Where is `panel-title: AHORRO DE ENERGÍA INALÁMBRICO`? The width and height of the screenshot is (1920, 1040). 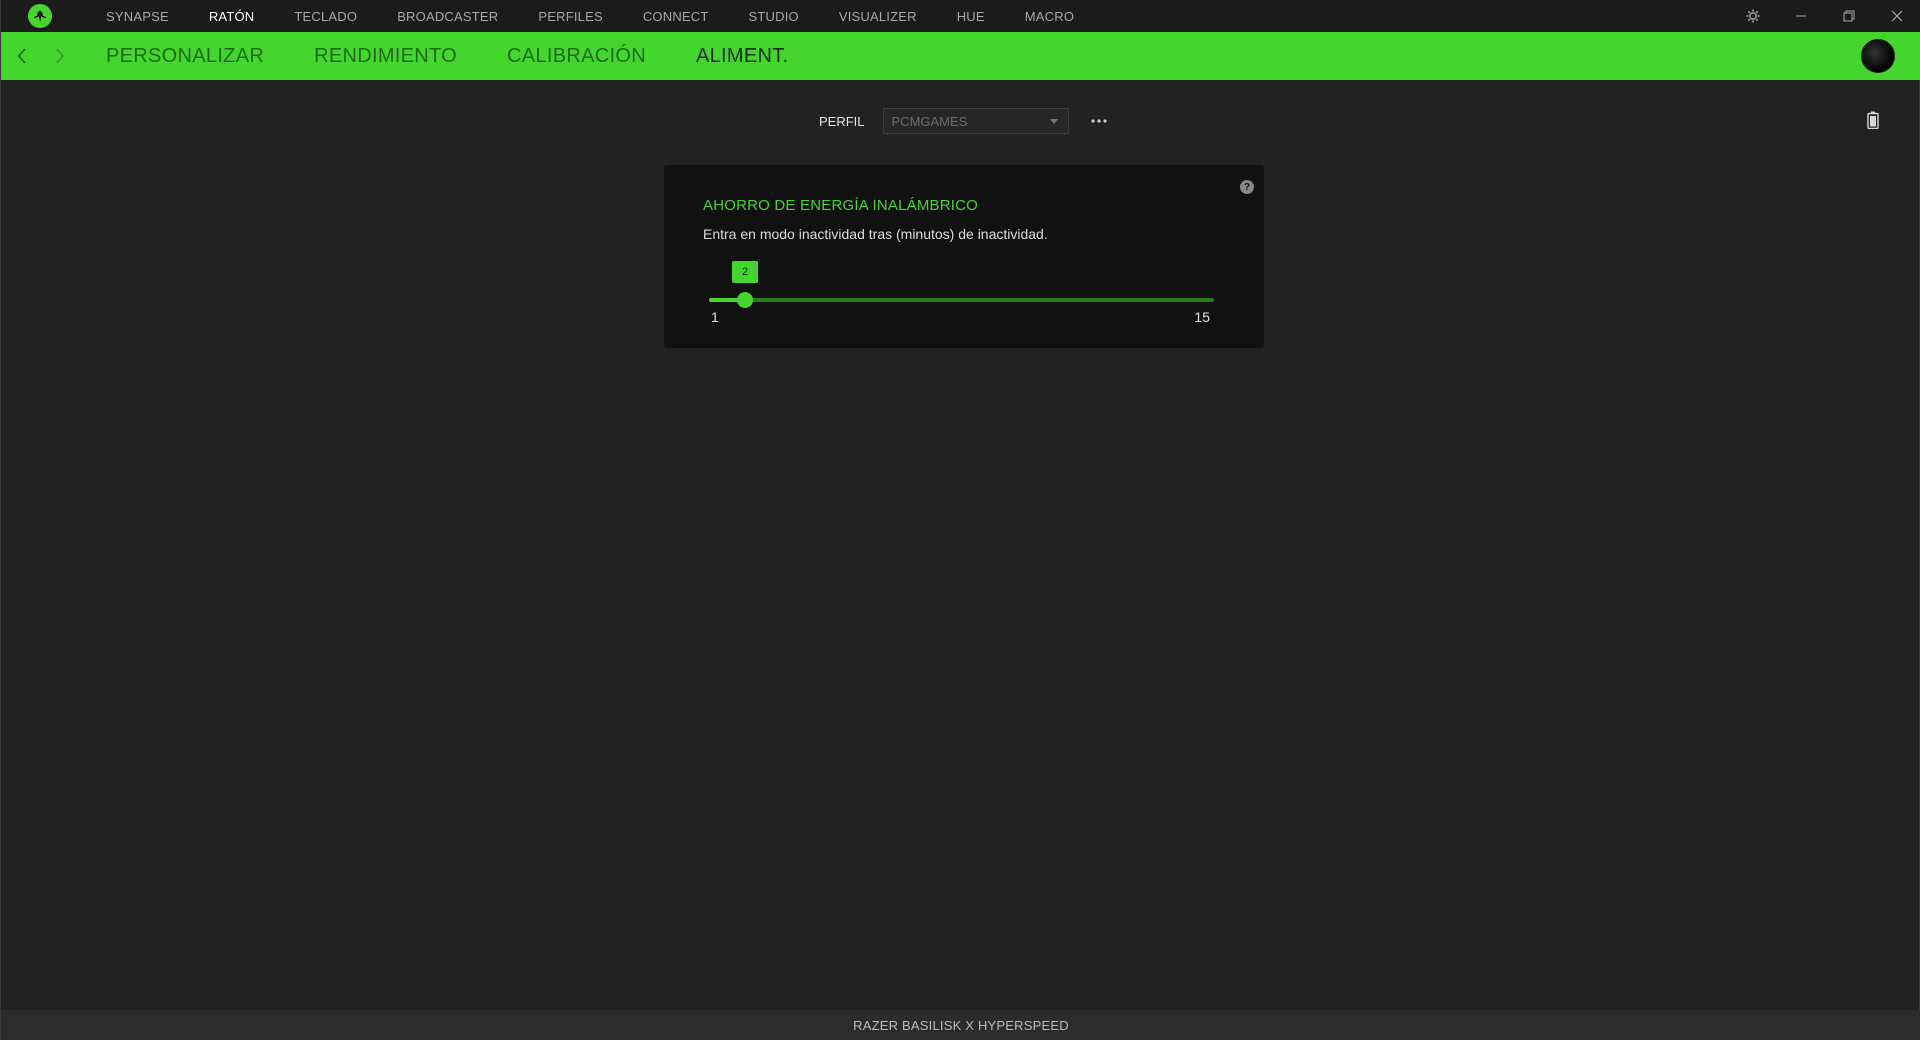
panel-title: AHORRO DE ENERGÍA INALÁMBRICO is located at coordinates (841, 205).